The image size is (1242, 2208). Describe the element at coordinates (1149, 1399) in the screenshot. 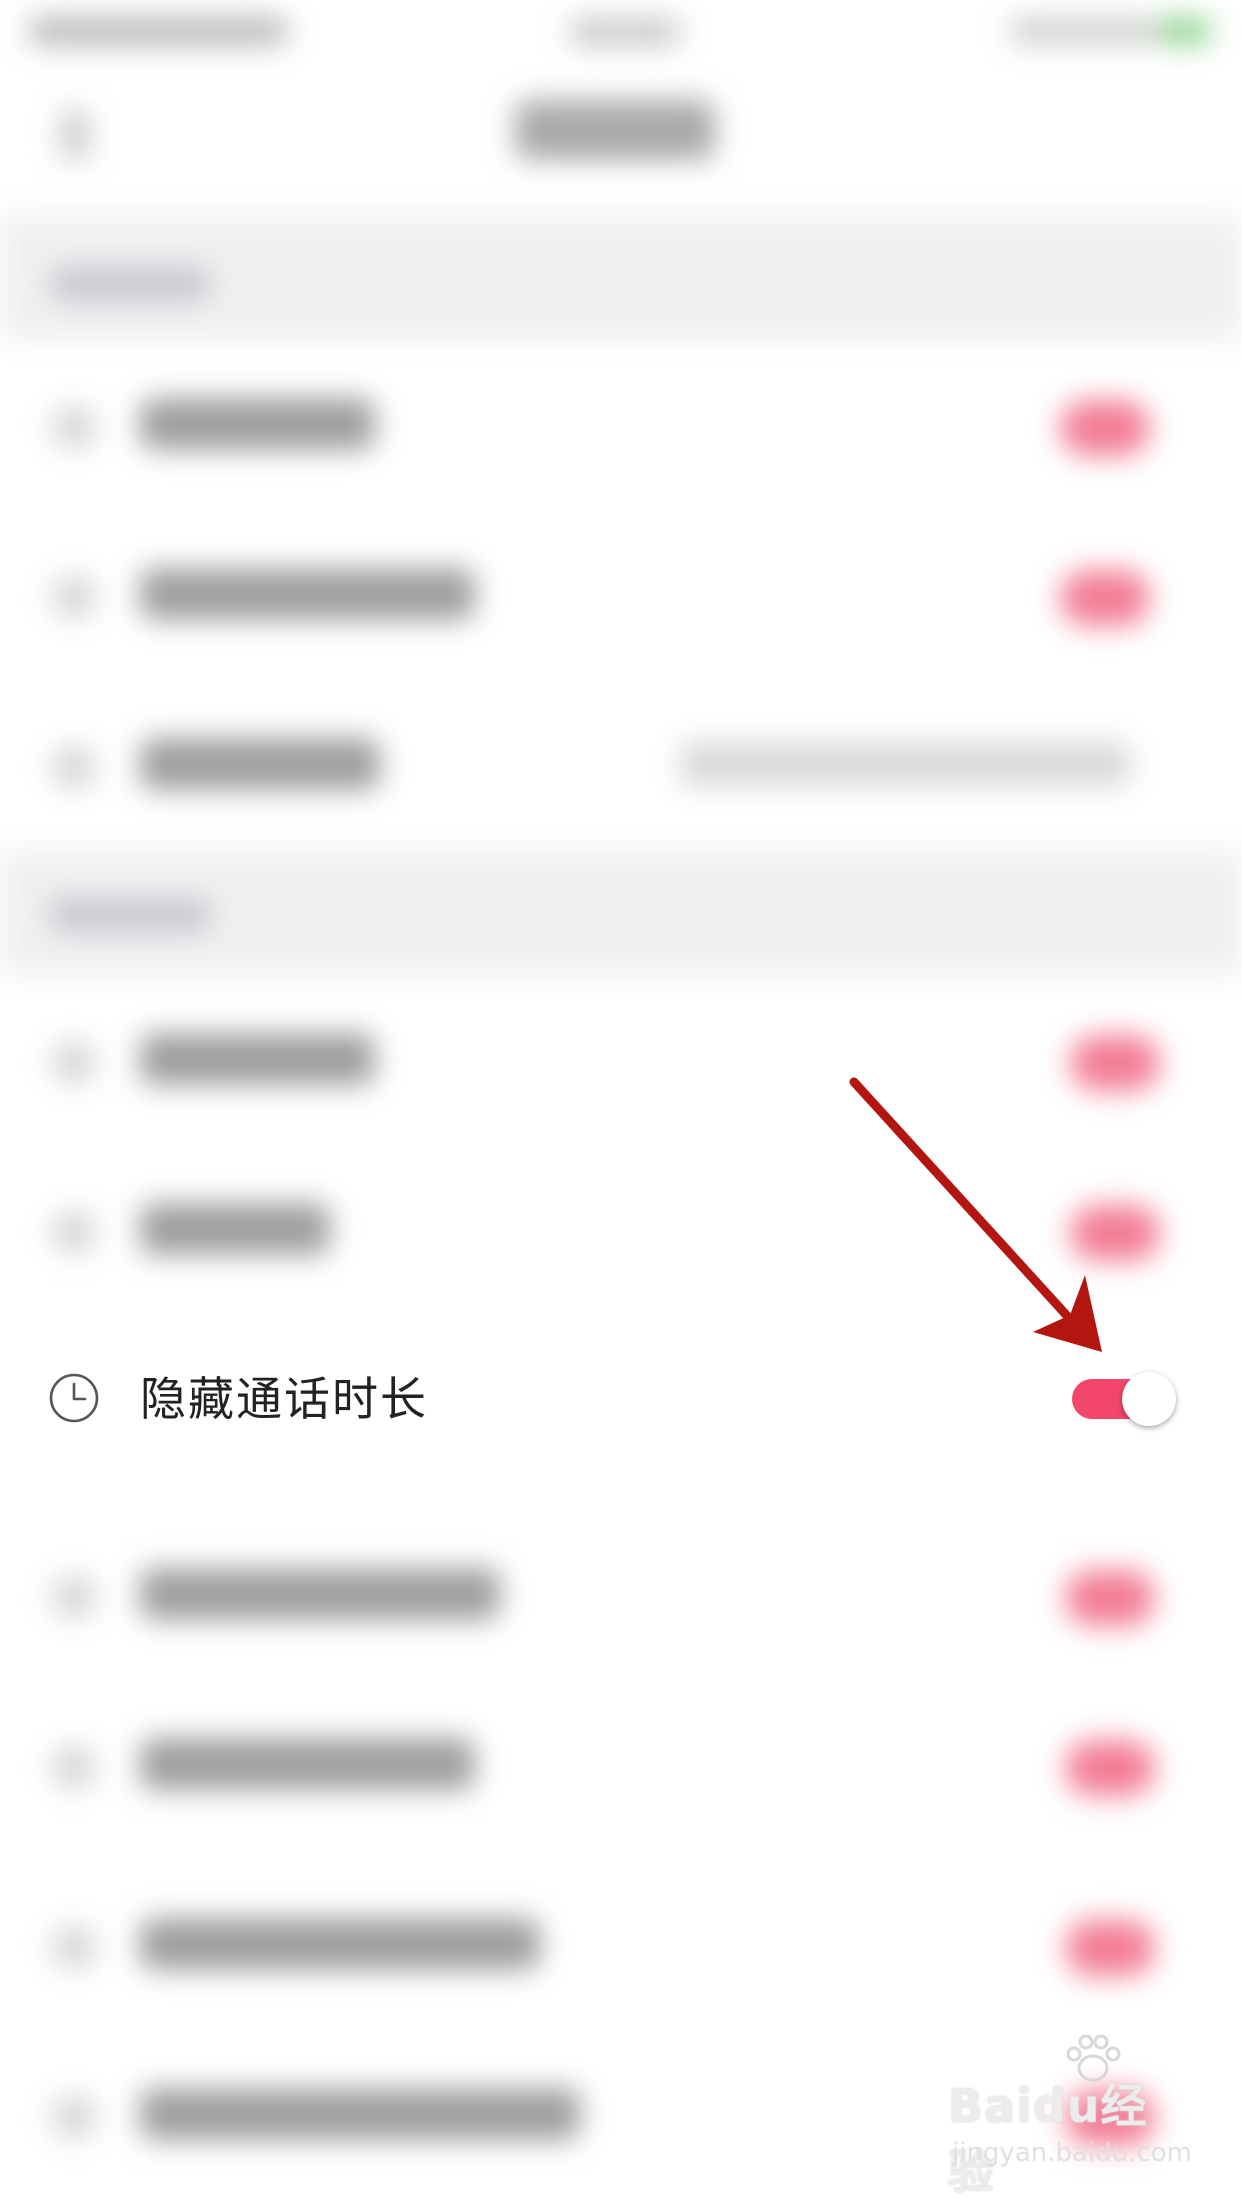

I see `toggle-knob` at that location.